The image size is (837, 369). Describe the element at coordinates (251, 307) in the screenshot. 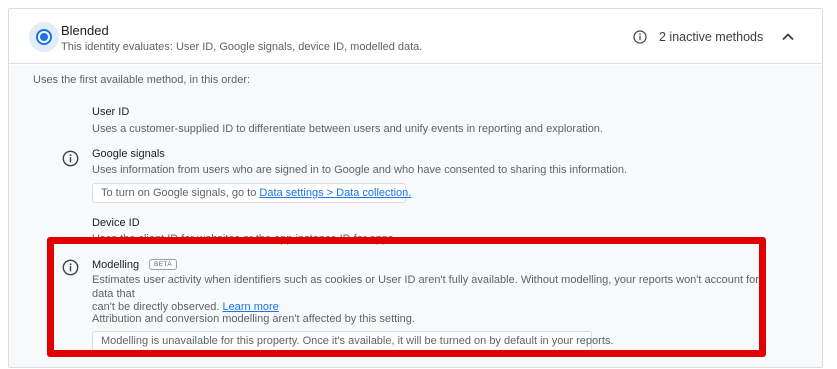

I see `learn-more-link: Learn more` at that location.